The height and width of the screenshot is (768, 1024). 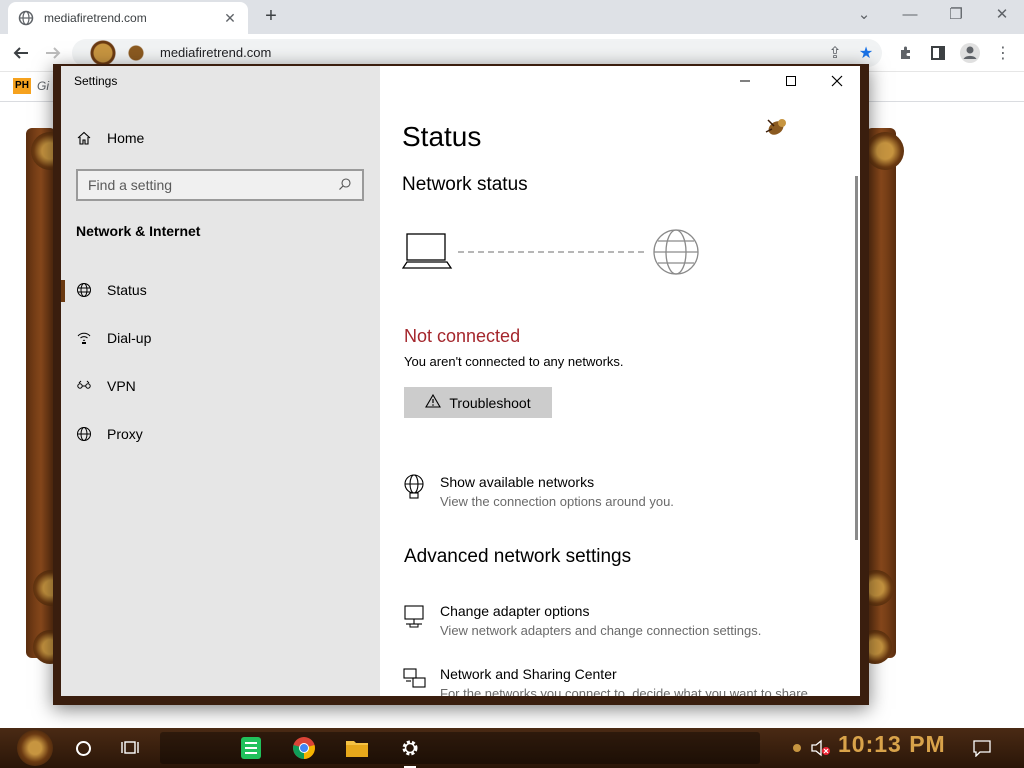 What do you see at coordinates (906, 53) in the screenshot?
I see `extensions-puzzle-icon` at bounding box center [906, 53].